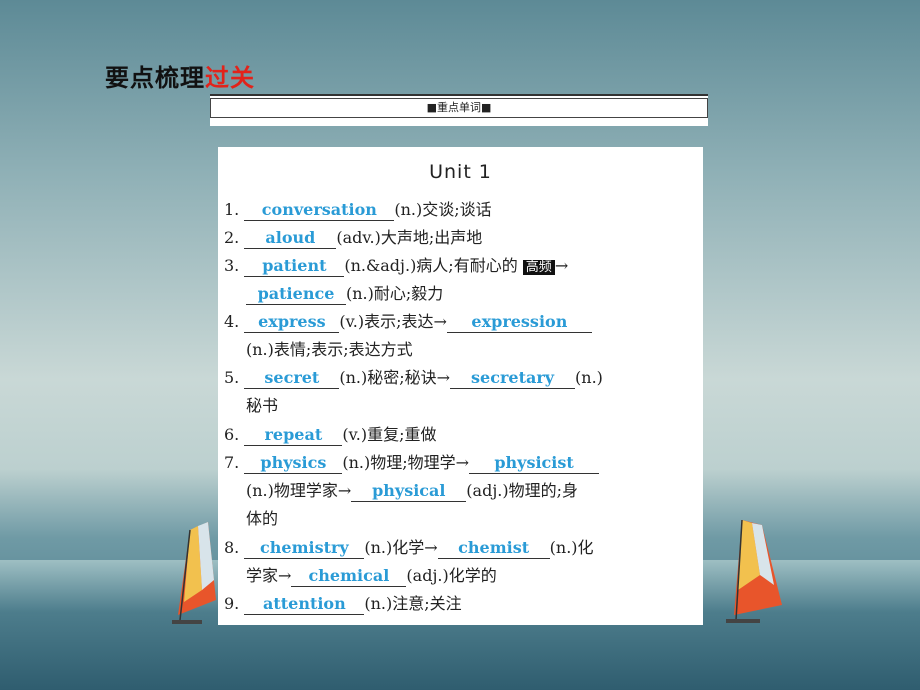 The height and width of the screenshot is (690, 920). What do you see at coordinates (396, 266) in the screenshot?
I see `list-item: 3. patient (n.&adj.)病人;有耐心的 高频 →` at bounding box center [396, 266].